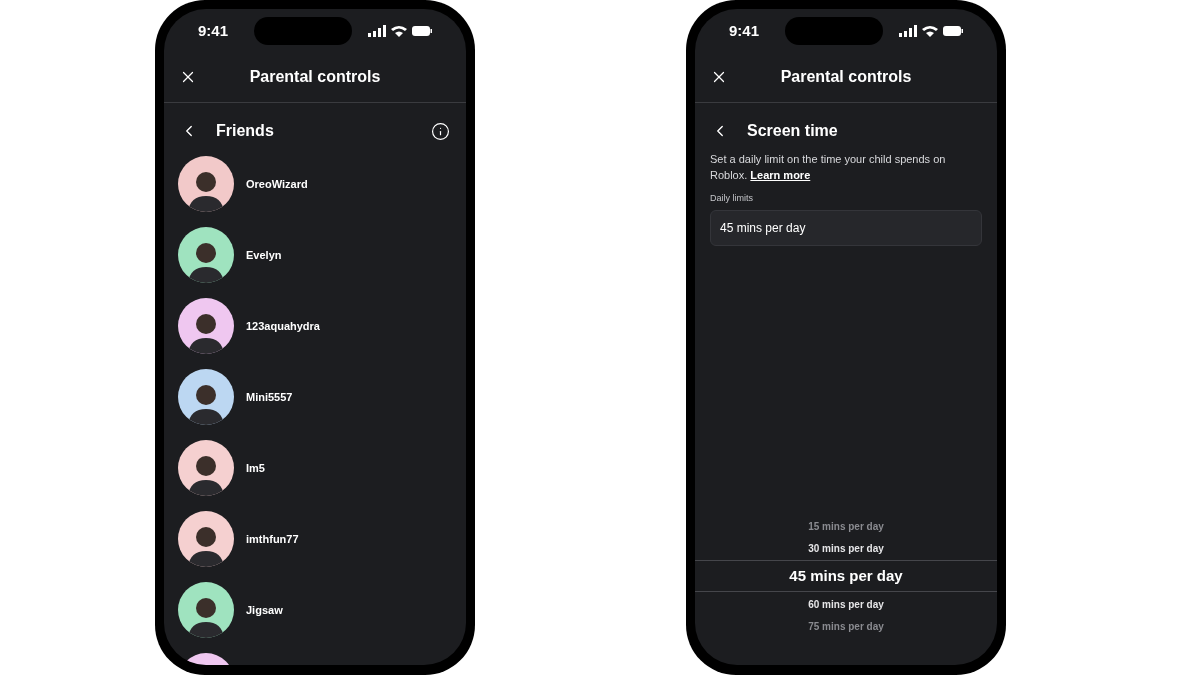  I want to click on friend-row: 123aquahydra, so click(315, 326).